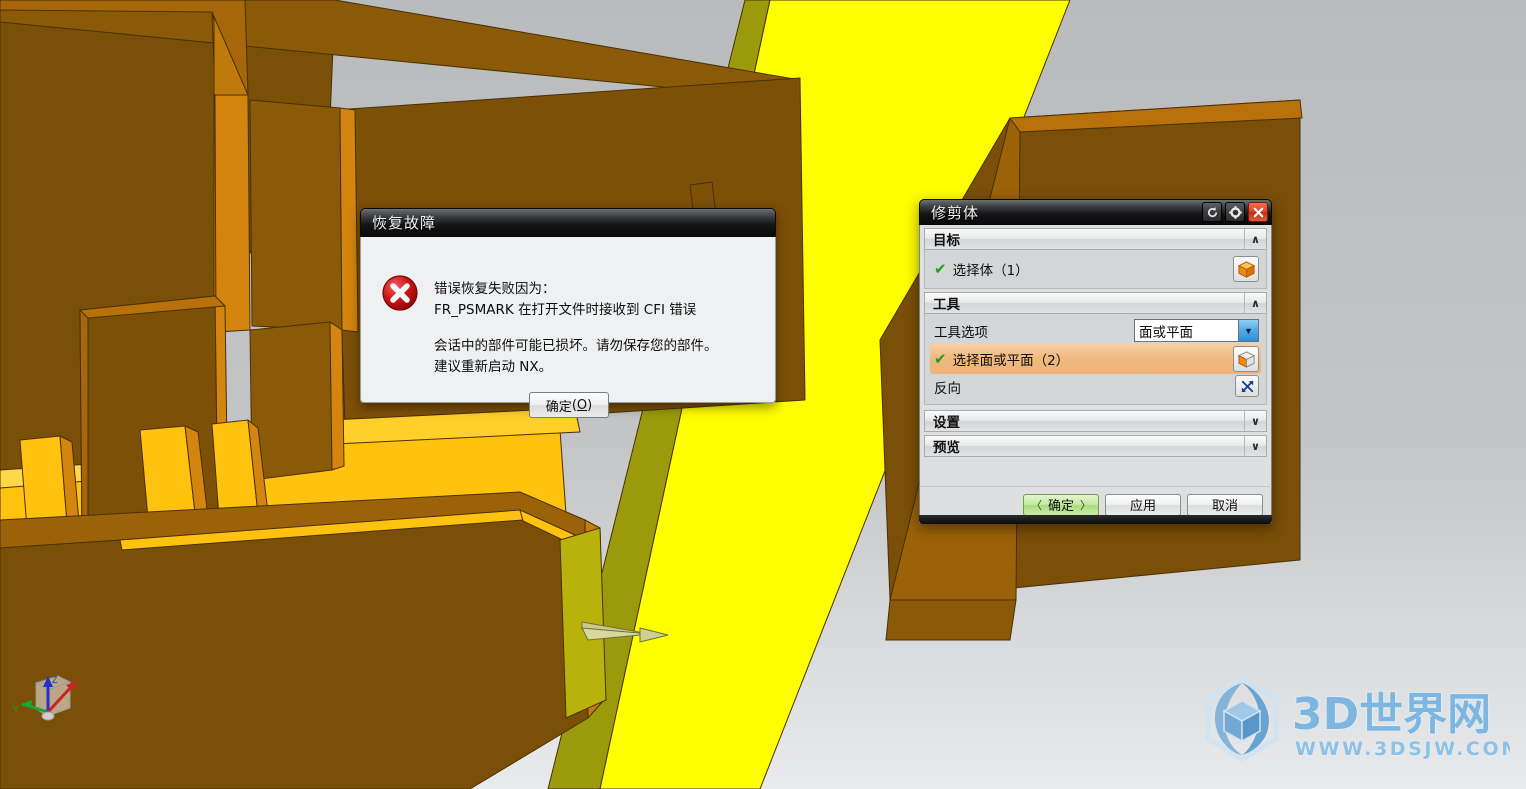  What do you see at coordinates (1391, 714) in the screenshot?
I see `watermark-brand: 3D世界网` at bounding box center [1391, 714].